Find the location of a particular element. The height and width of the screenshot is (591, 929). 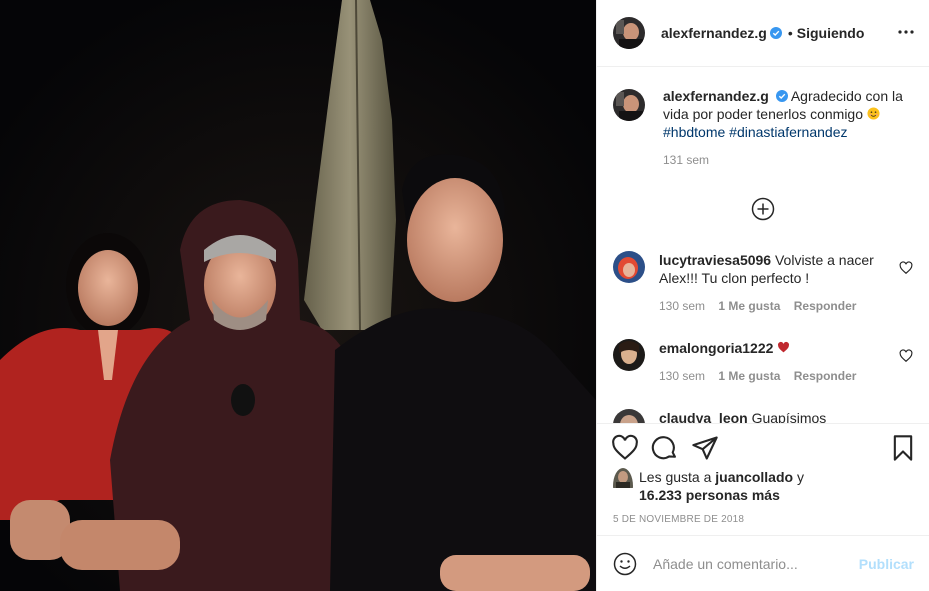

smiling-face-emoji-icon is located at coordinates (873, 113).